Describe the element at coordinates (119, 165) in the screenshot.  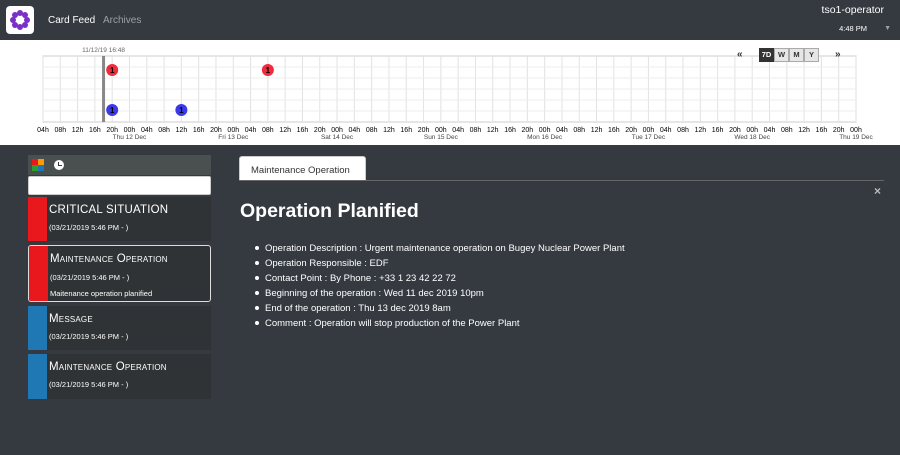
I see `feed-toolbar` at that location.